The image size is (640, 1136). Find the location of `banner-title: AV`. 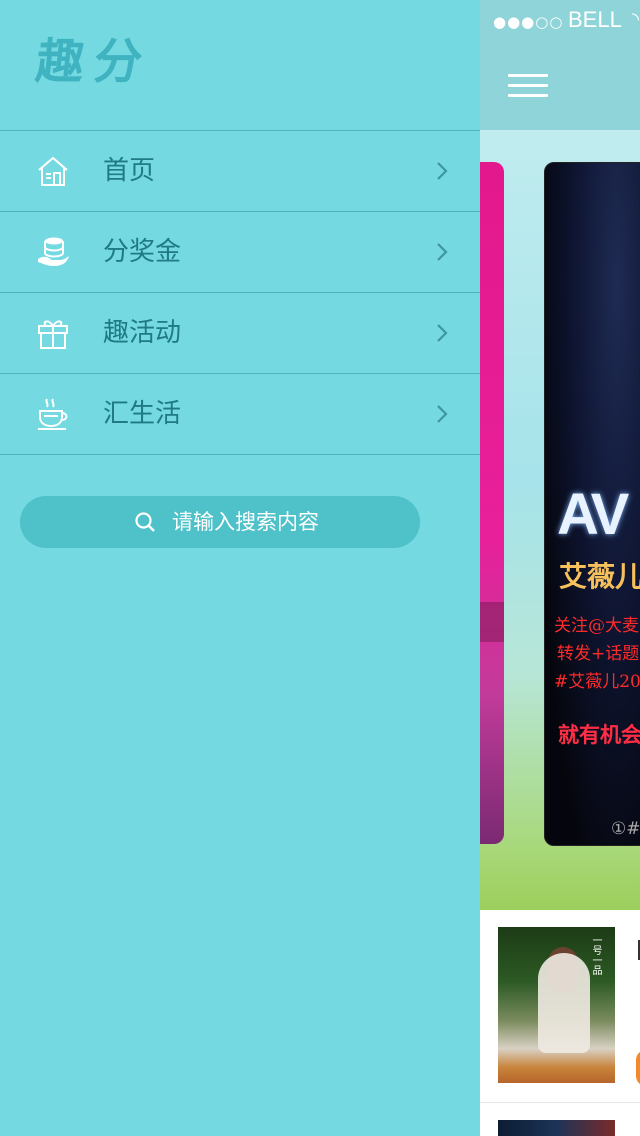

banner-title: AV is located at coordinates (593, 514).